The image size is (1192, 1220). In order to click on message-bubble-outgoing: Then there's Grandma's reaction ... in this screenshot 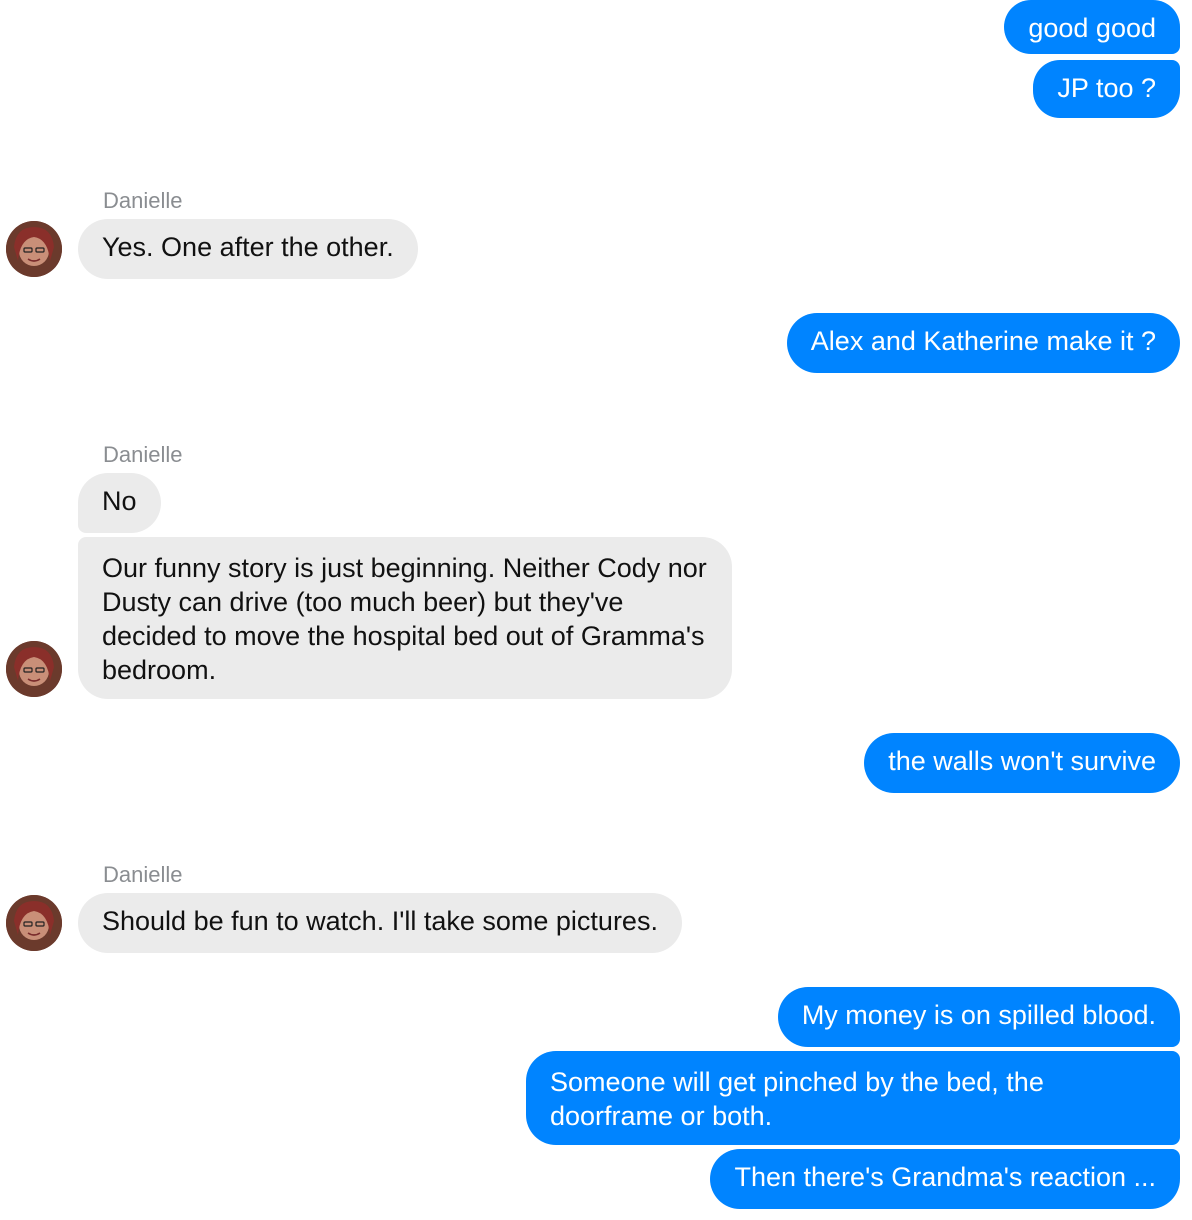, I will do `click(945, 1179)`.